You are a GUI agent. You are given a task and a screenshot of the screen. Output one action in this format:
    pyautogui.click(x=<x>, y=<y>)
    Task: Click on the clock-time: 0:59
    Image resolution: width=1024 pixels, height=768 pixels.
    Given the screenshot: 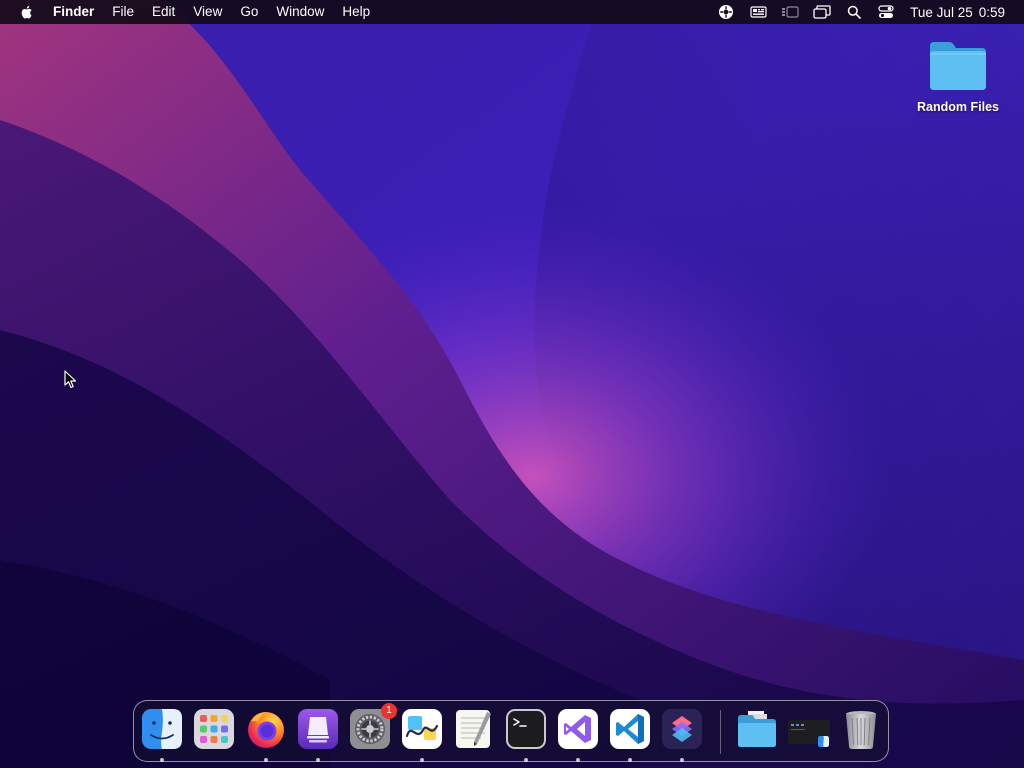 What is the action you would take?
    pyautogui.click(x=991, y=12)
    